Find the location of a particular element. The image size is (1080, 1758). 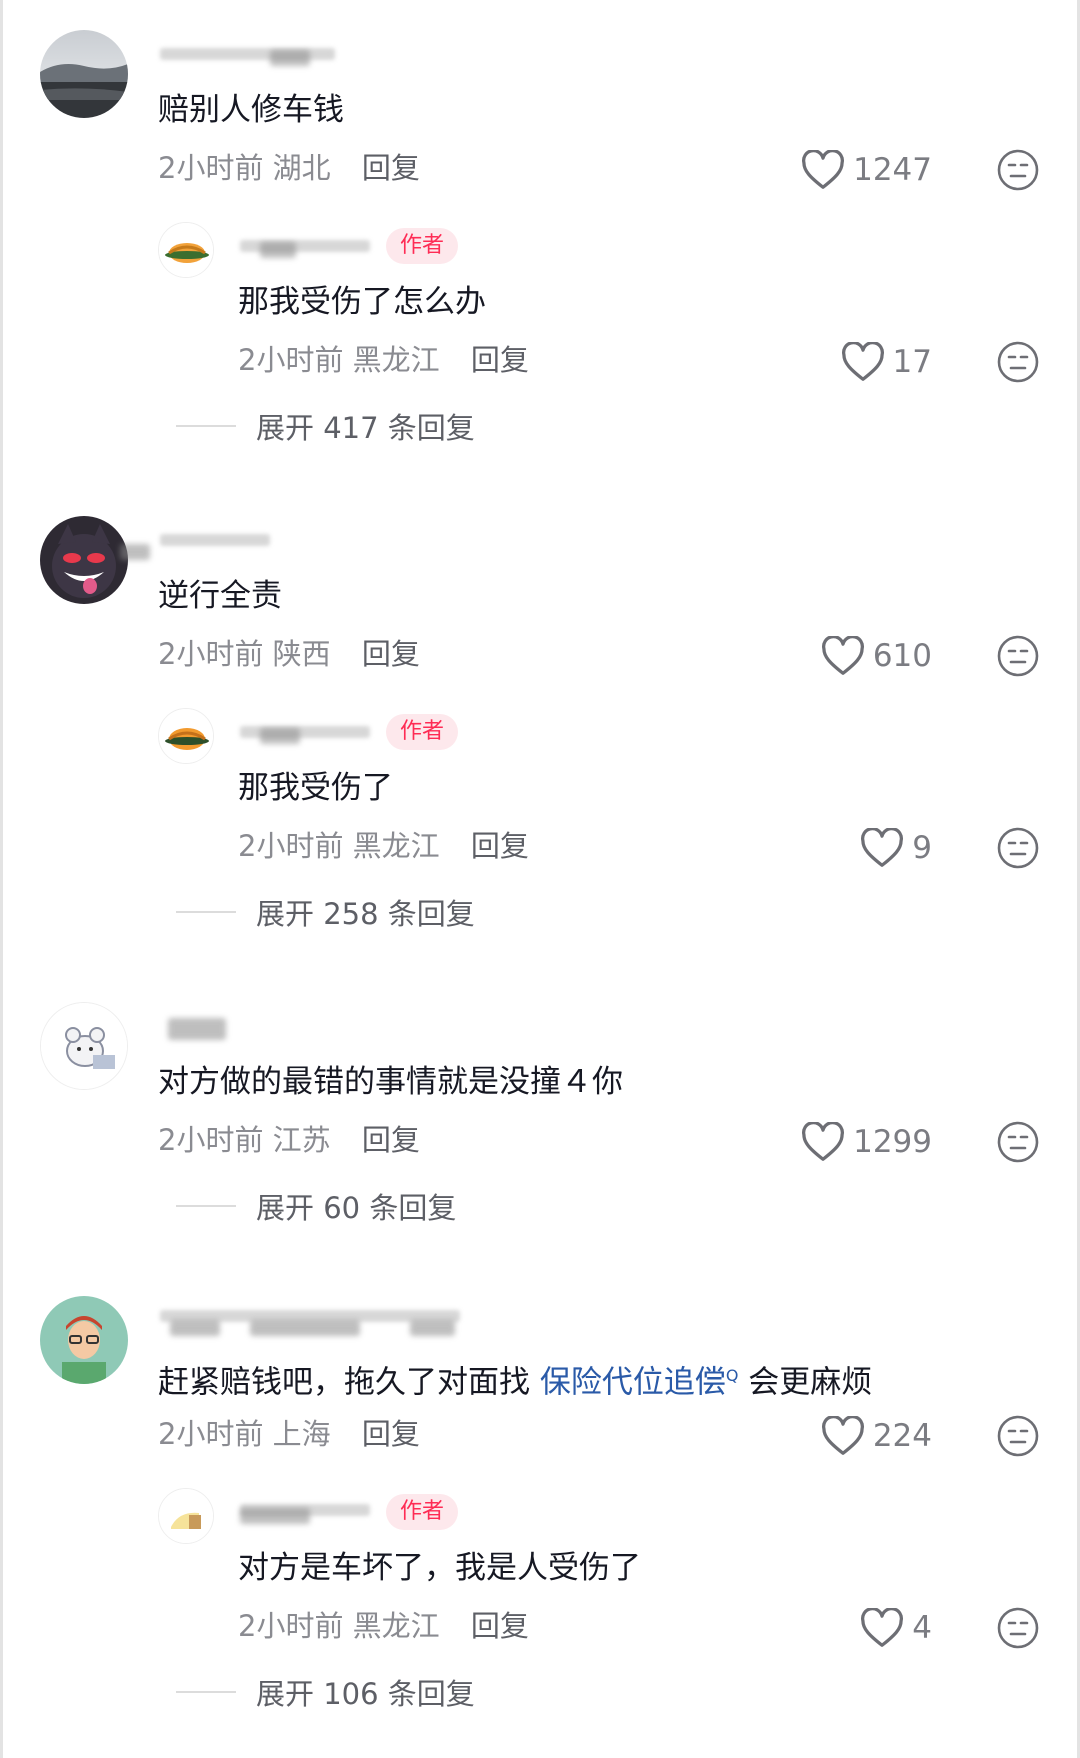

expand-replies: 展开 60 条回复 is located at coordinates (316, 1206).